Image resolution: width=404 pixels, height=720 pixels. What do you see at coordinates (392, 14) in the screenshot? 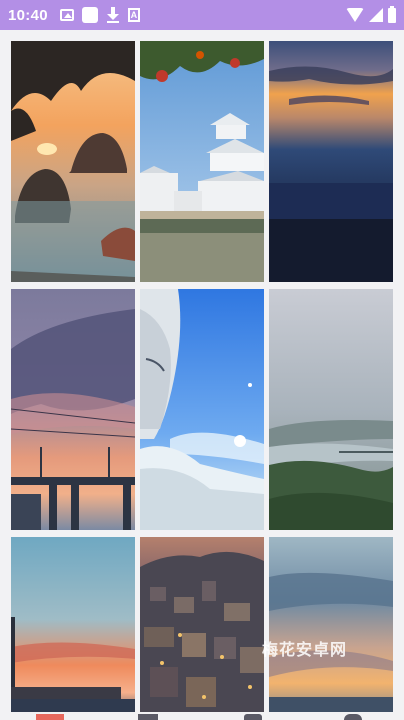
I see `battery-icon` at bounding box center [392, 14].